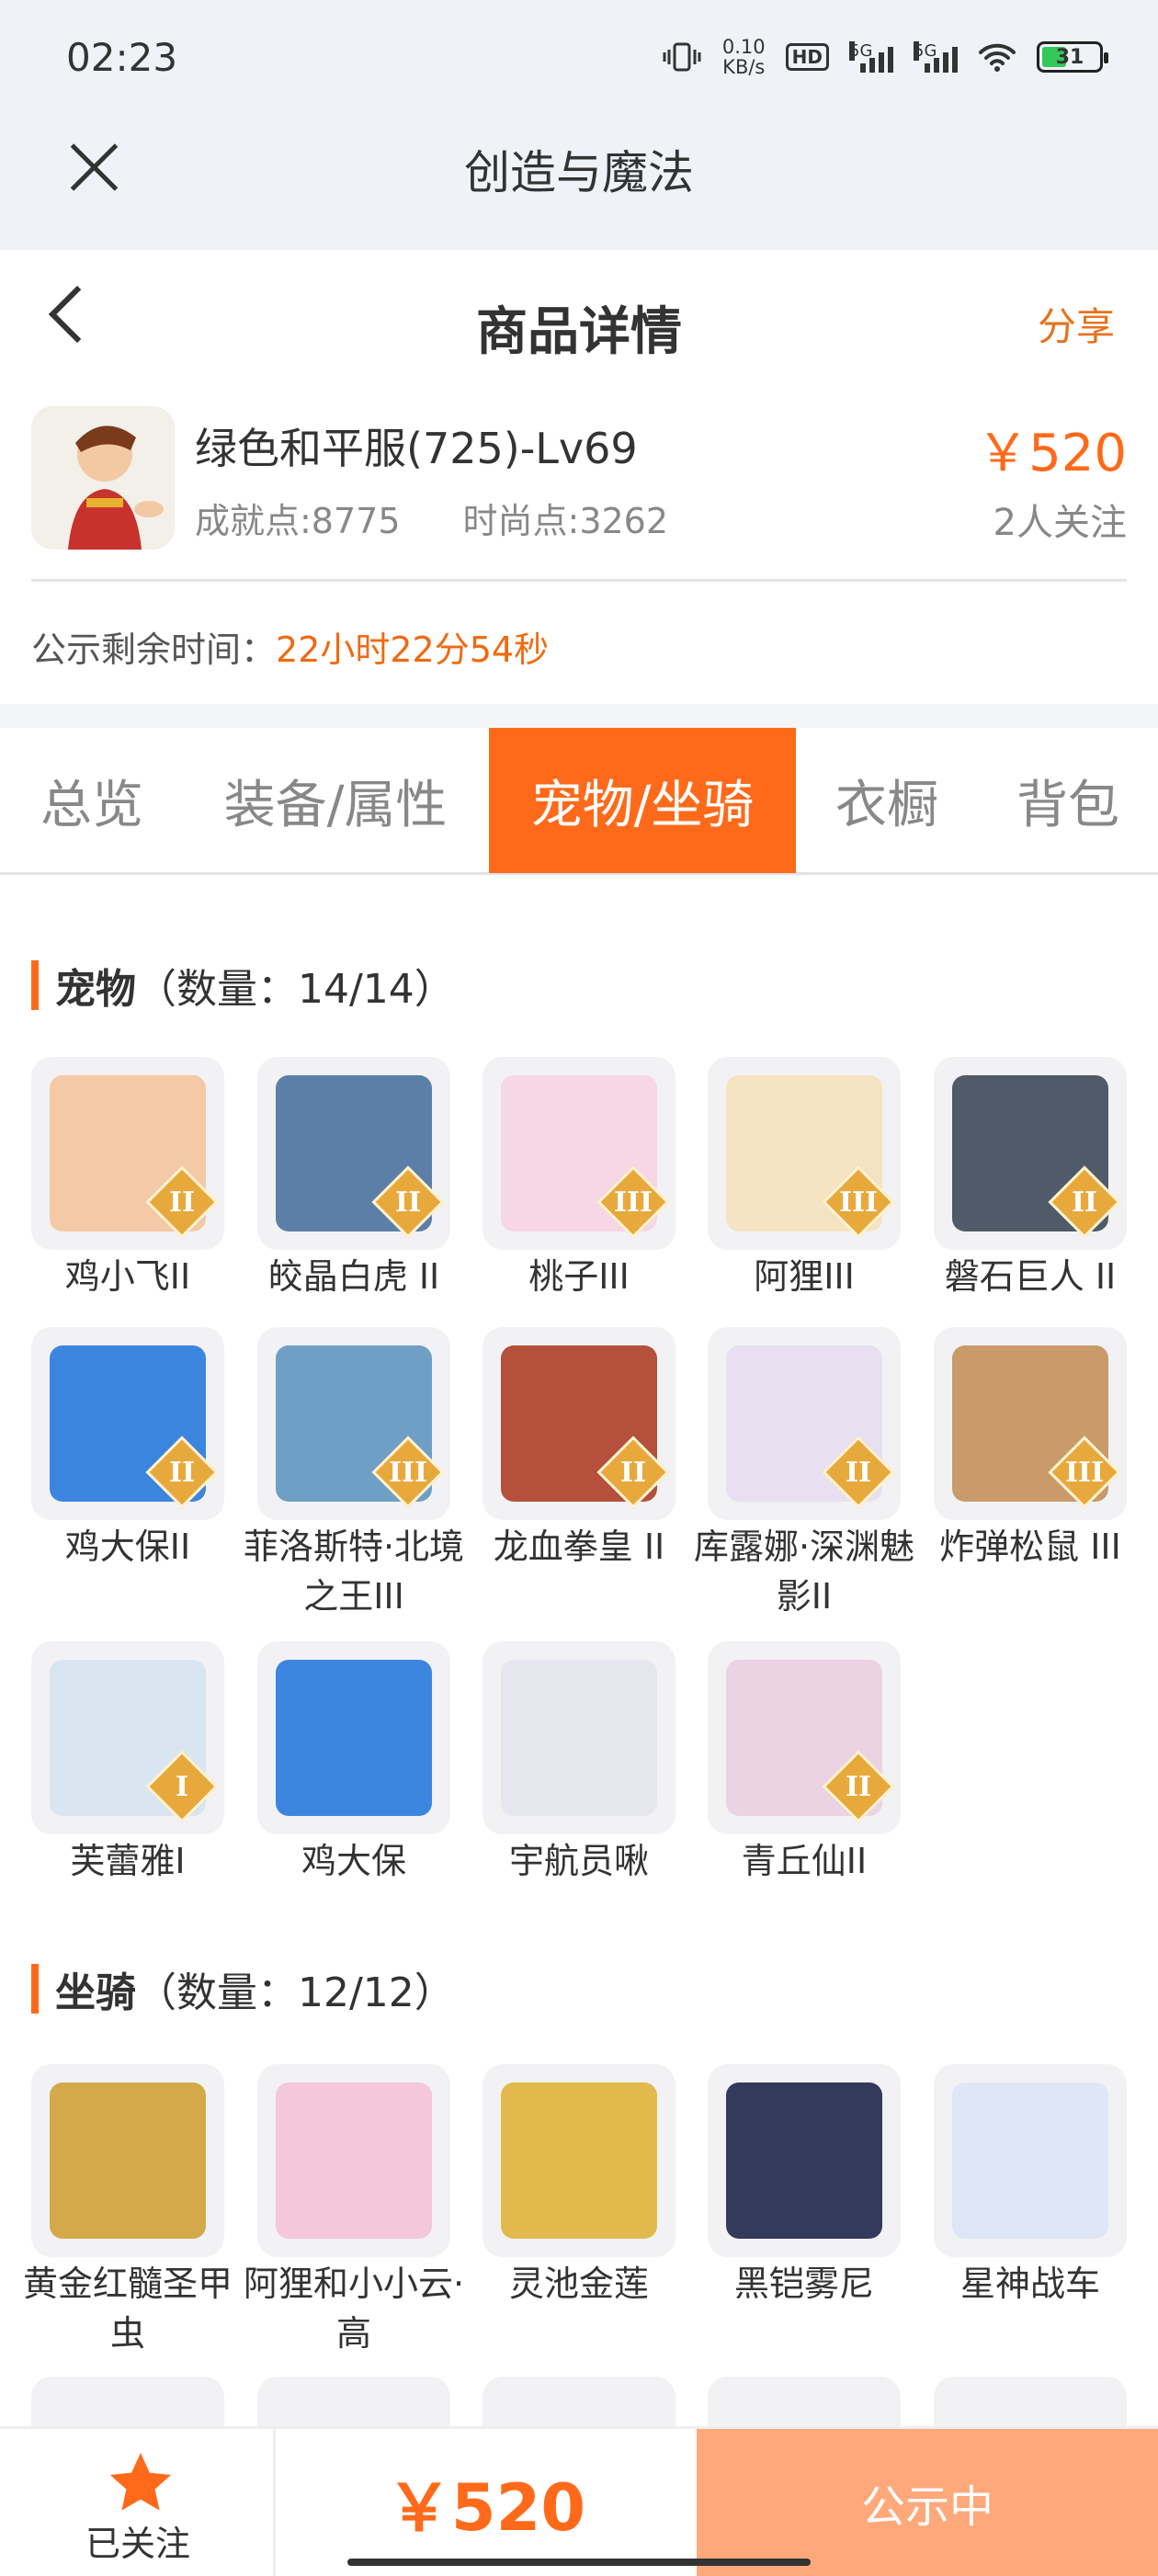 Image resolution: width=1158 pixels, height=2576 pixels. What do you see at coordinates (1068, 800) in the screenshot?
I see `tab-backpack: 背包` at bounding box center [1068, 800].